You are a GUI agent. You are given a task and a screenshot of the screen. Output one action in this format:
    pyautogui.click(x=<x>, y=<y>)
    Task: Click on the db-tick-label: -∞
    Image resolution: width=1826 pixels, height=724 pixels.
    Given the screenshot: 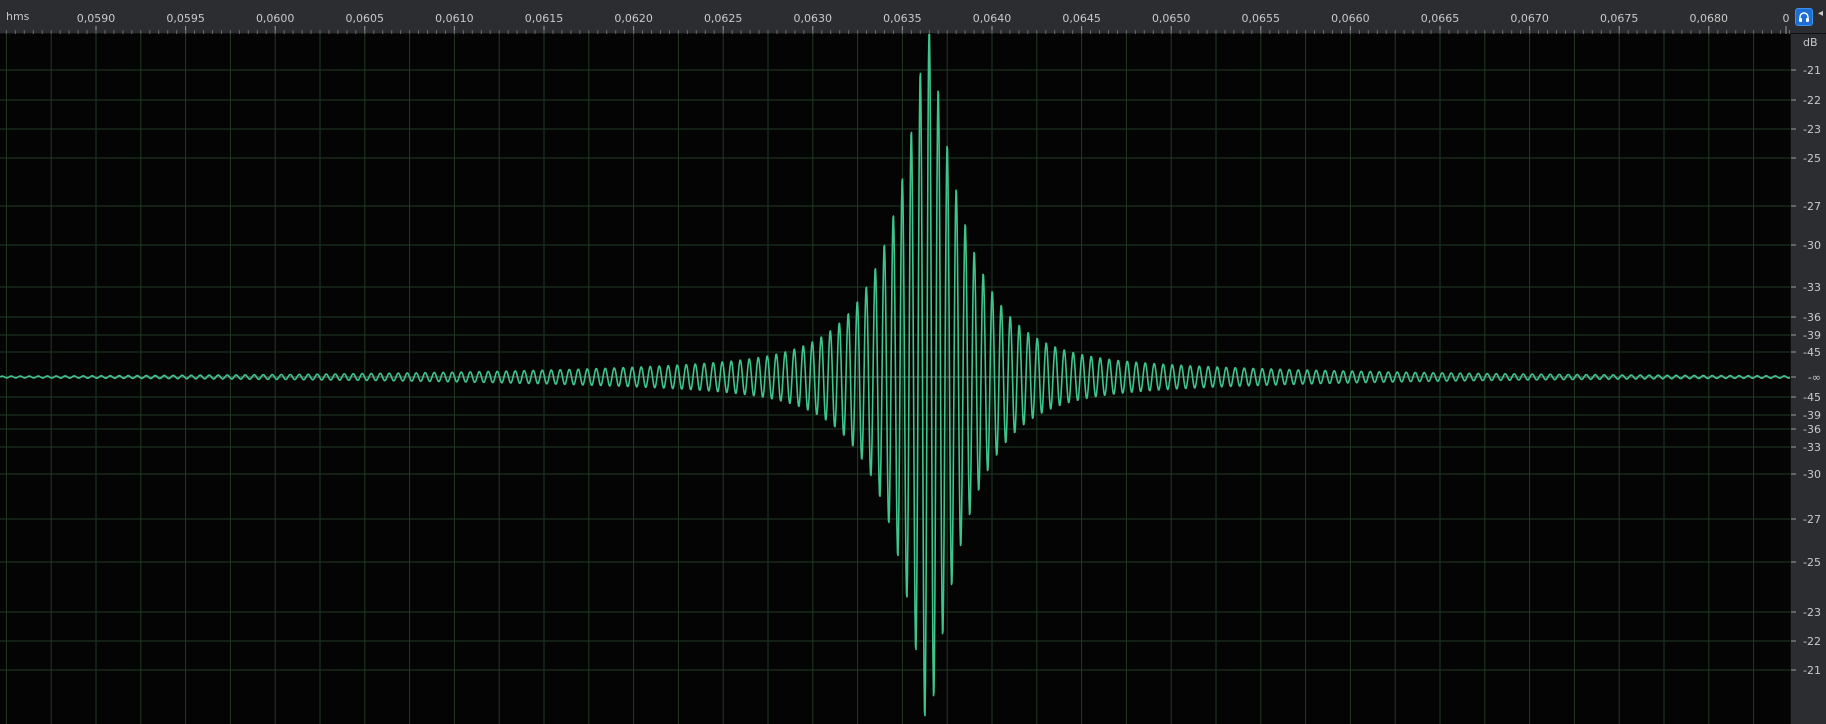 What is the action you would take?
    pyautogui.click(x=1814, y=377)
    